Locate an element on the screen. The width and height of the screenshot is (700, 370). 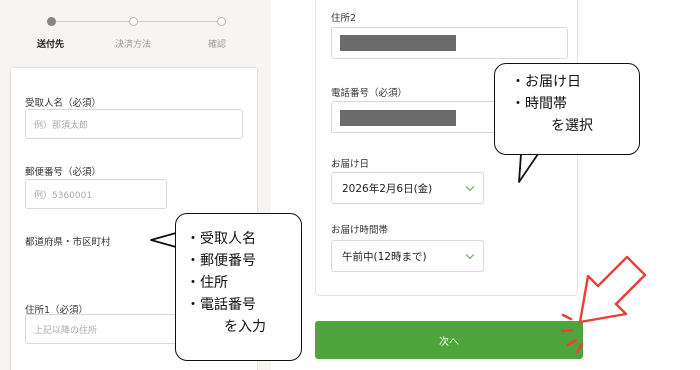
red-arrow-icon is located at coordinates (612, 289).